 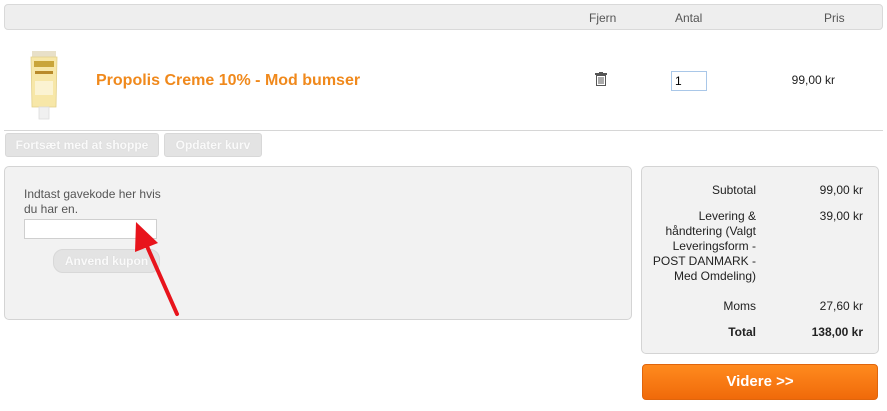 What do you see at coordinates (603, 18) in the screenshot?
I see `remove-column-header: Fjern` at bounding box center [603, 18].